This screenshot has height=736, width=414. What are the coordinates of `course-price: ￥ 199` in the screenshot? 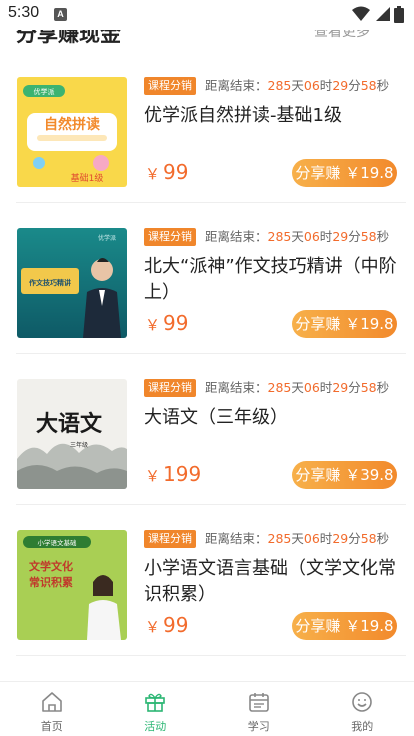 It's located at (173, 474).